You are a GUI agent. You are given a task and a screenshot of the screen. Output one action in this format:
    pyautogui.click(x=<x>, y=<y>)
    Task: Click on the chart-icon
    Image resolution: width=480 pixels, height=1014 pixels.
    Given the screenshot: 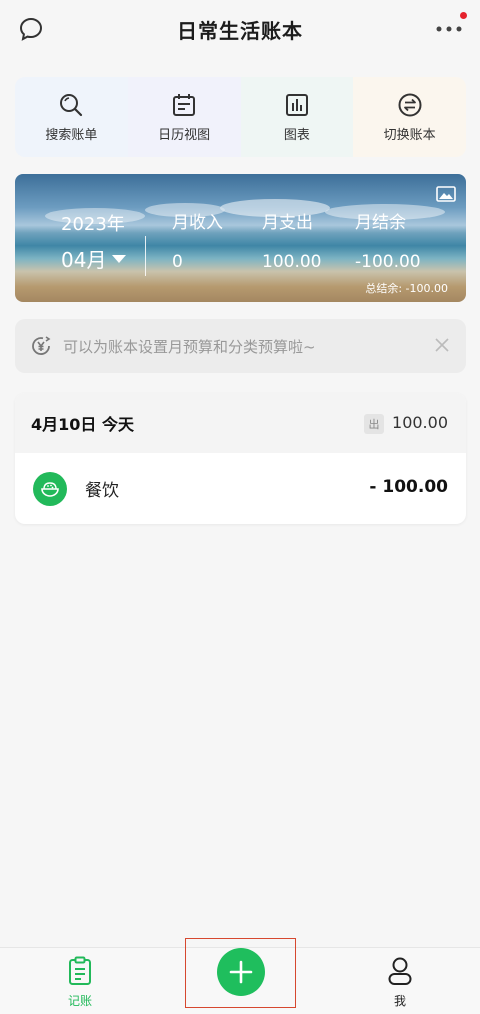 What is the action you would take?
    pyautogui.click(x=296, y=104)
    